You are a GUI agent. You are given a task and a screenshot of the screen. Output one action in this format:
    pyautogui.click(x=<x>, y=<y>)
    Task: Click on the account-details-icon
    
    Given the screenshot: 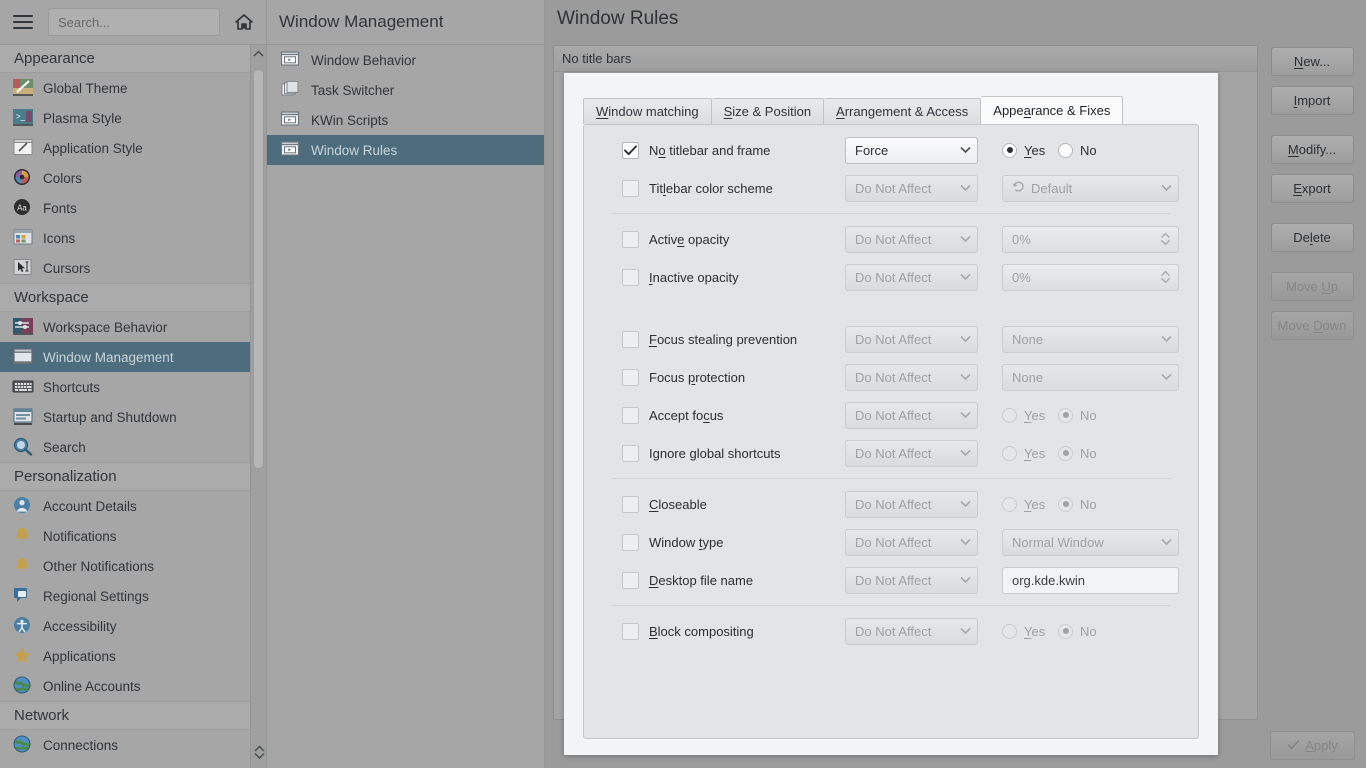 What is the action you would take?
    pyautogui.click(x=23, y=506)
    